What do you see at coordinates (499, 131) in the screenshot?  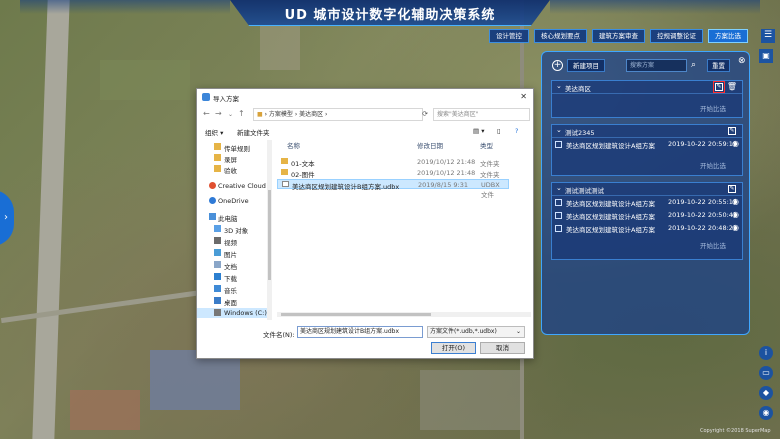 I see `preview-pane-icon: ▯` at bounding box center [499, 131].